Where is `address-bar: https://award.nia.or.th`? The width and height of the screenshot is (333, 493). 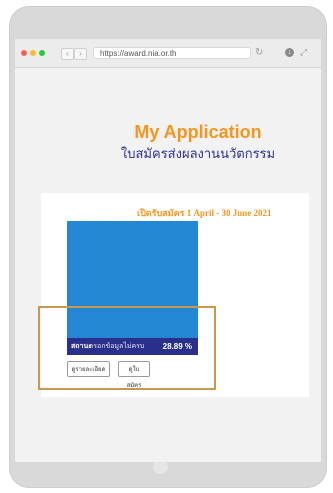 address-bar: https://award.nia.or.th is located at coordinates (172, 53).